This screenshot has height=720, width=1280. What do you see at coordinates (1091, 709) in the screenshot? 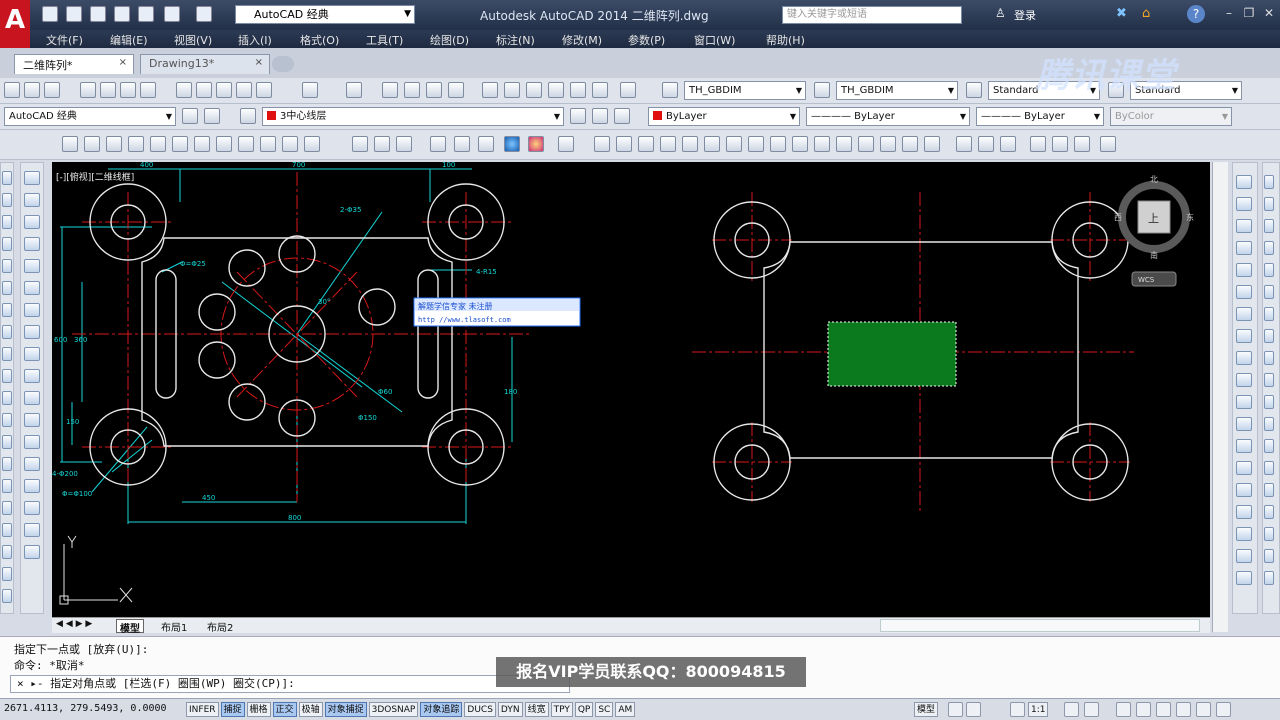
I see `auto-scale-icon` at bounding box center [1091, 709].